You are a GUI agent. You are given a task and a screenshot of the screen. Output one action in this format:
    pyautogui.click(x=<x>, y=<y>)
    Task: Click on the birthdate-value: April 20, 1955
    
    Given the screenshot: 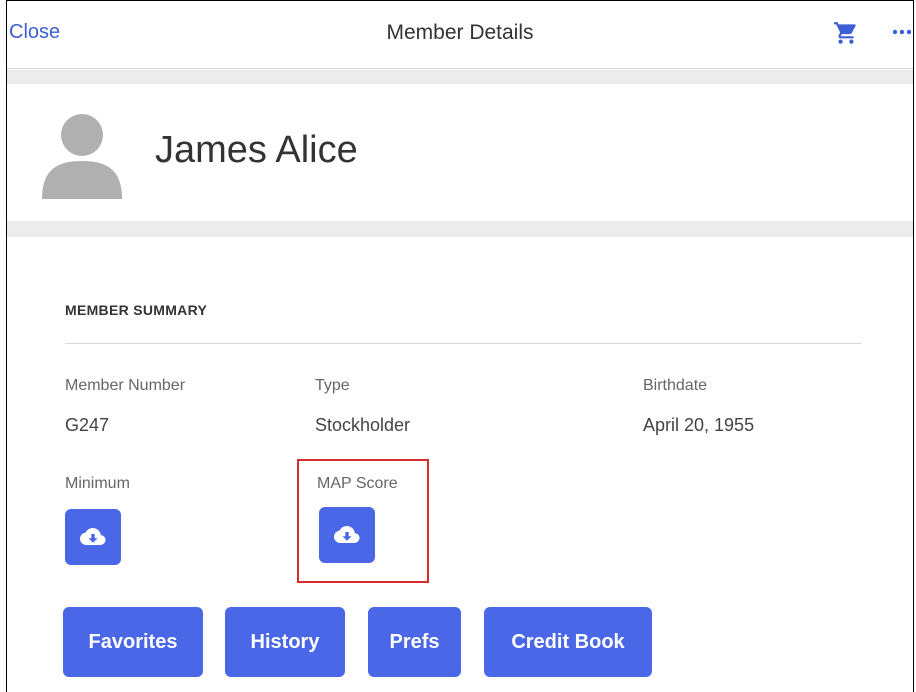 What is the action you would take?
    pyautogui.click(x=699, y=425)
    